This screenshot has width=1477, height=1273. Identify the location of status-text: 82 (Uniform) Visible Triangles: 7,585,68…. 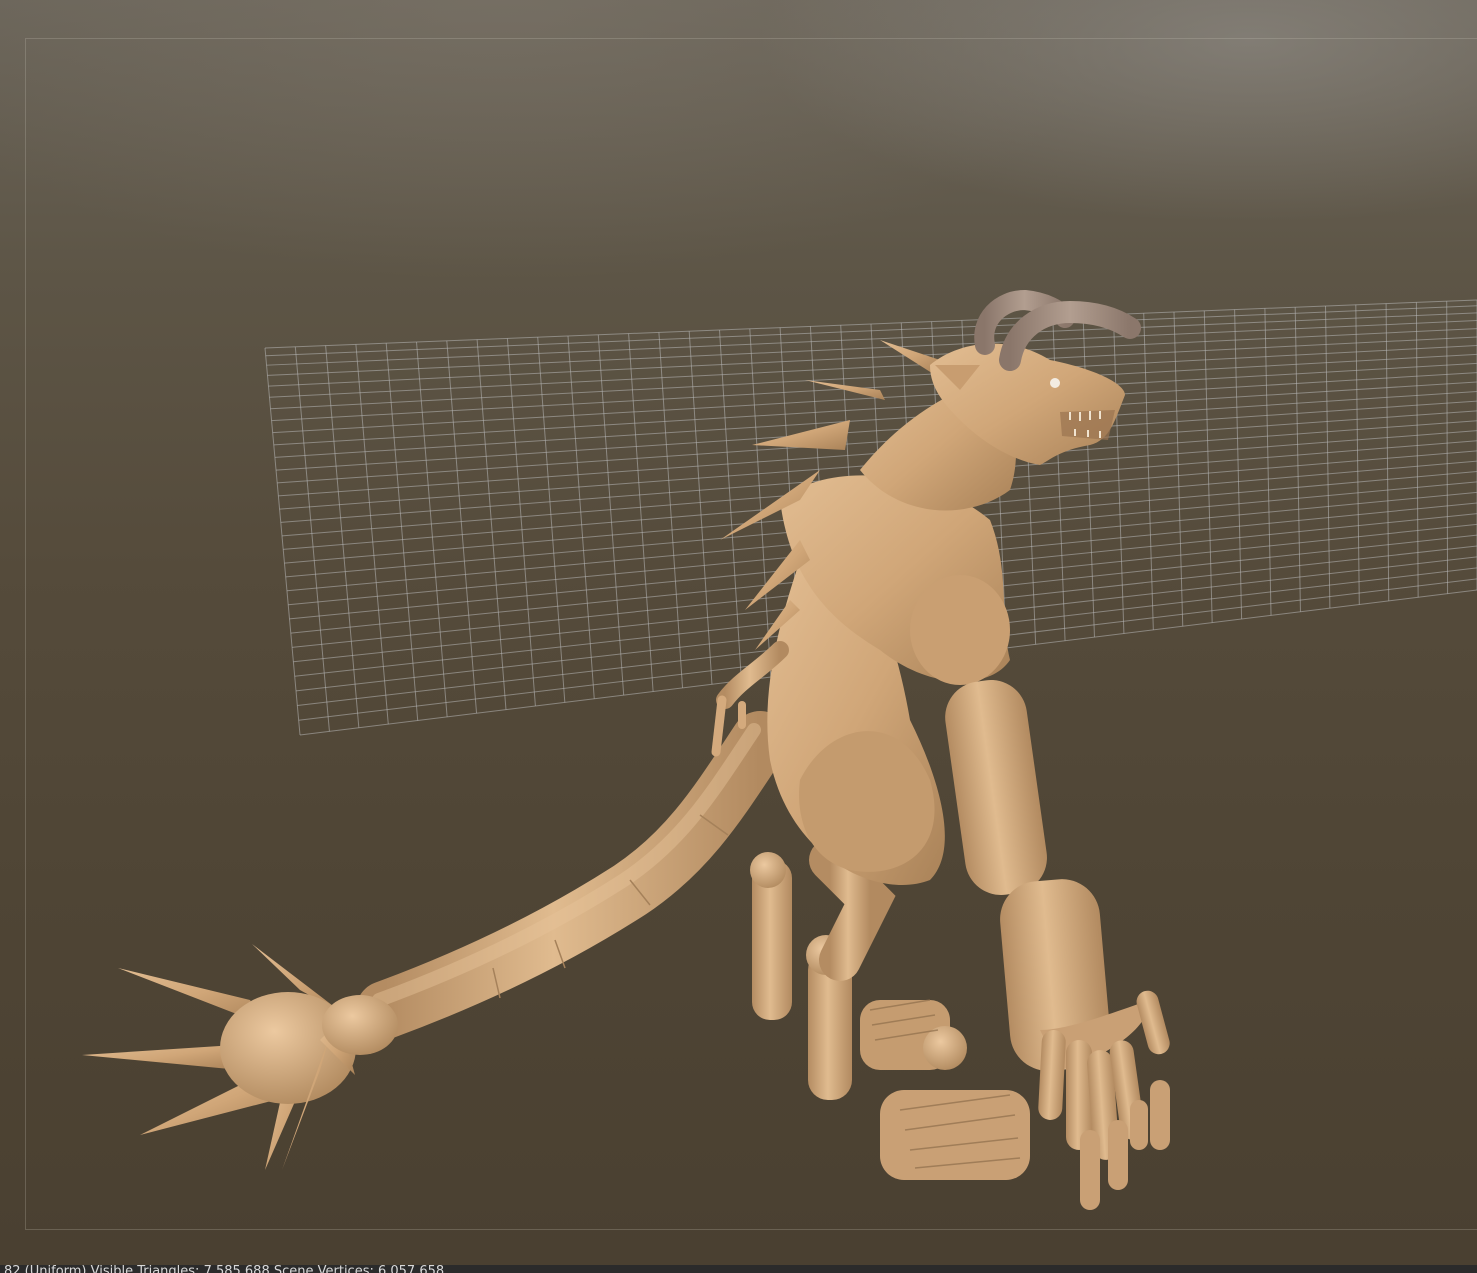
(224, 1269).